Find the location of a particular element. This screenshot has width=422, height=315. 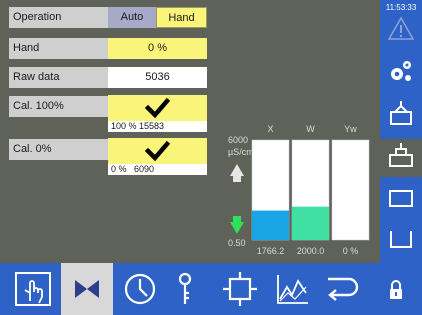

y-unit-label: µS/cm is located at coordinates (241, 152).